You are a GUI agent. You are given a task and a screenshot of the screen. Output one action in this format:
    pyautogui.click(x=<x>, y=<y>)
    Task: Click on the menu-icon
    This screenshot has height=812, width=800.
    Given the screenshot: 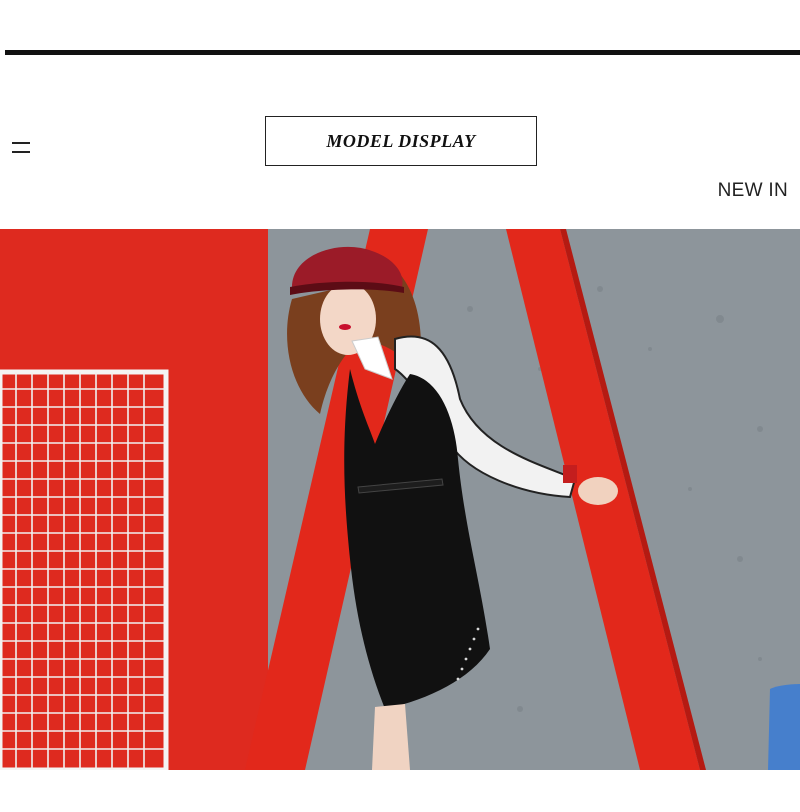 What is the action you would take?
    pyautogui.click(x=21, y=147)
    